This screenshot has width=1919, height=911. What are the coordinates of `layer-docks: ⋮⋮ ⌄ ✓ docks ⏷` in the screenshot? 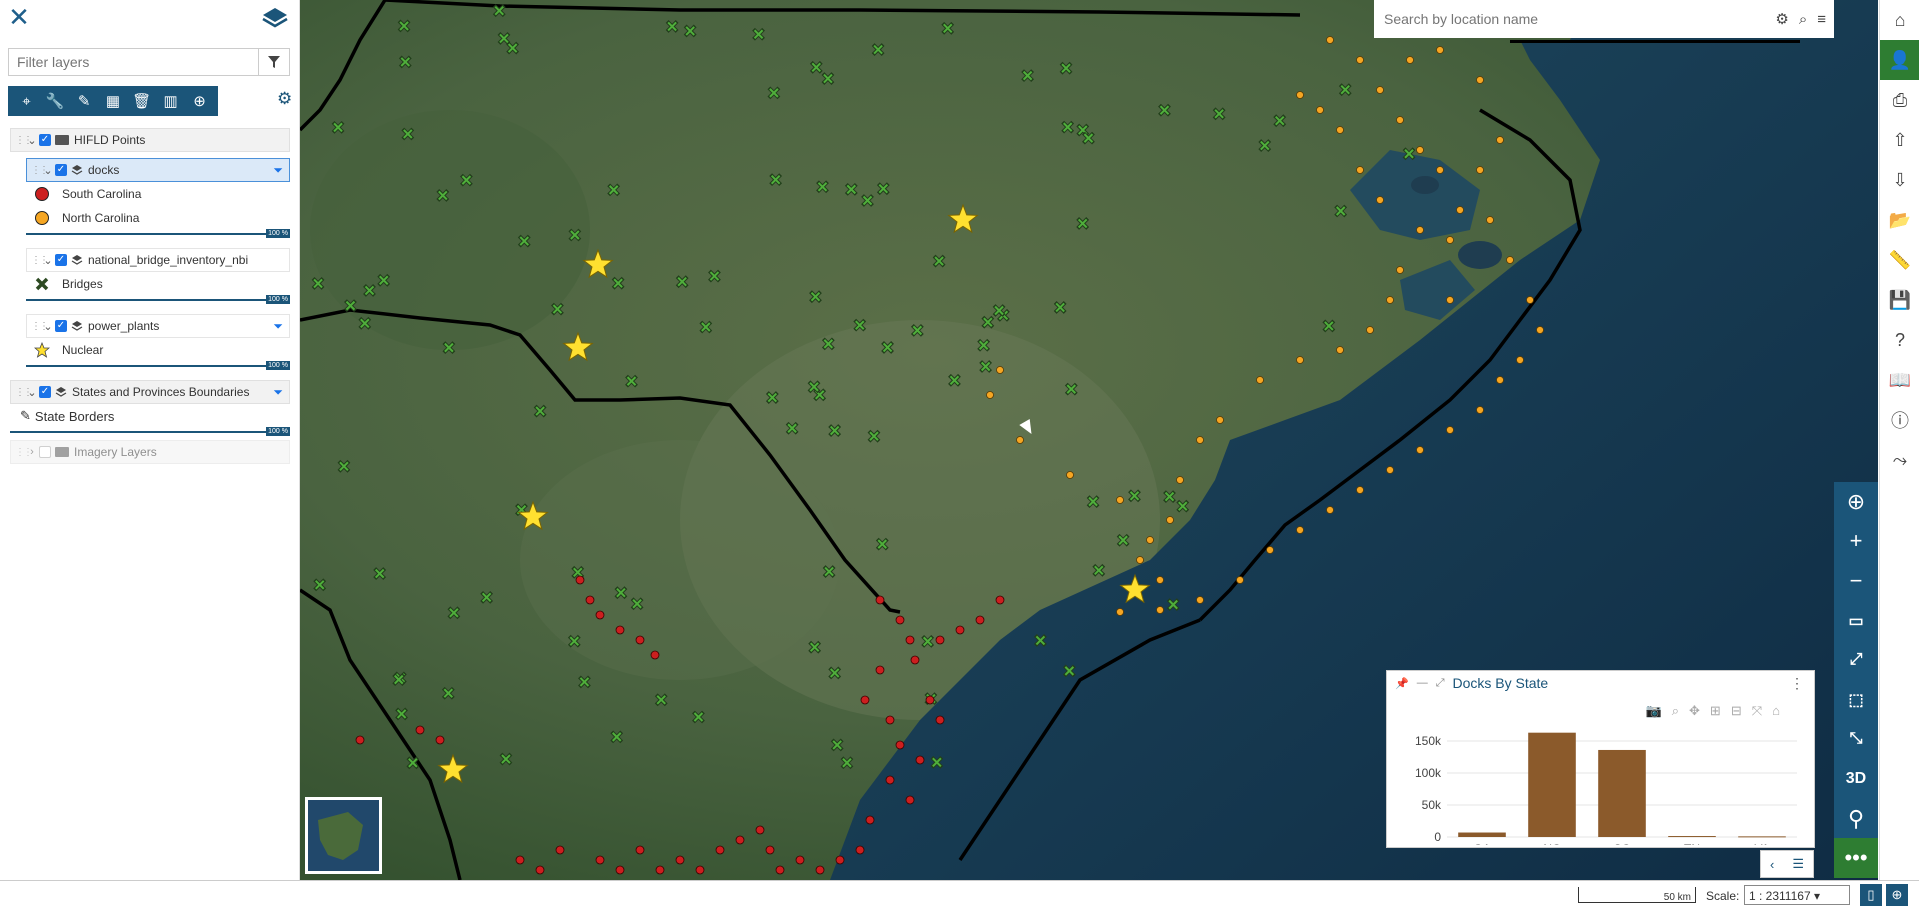 It's located at (158, 170).